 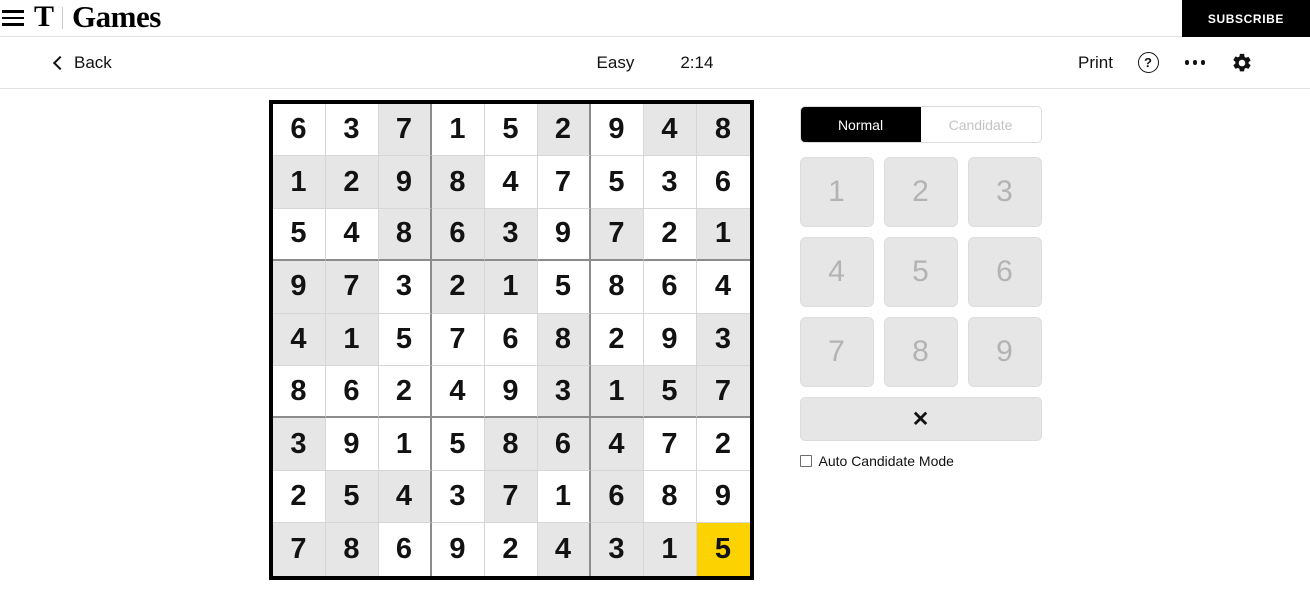 What do you see at coordinates (564, 392) in the screenshot?
I see `sudoku-cell-r6c6: 3` at bounding box center [564, 392].